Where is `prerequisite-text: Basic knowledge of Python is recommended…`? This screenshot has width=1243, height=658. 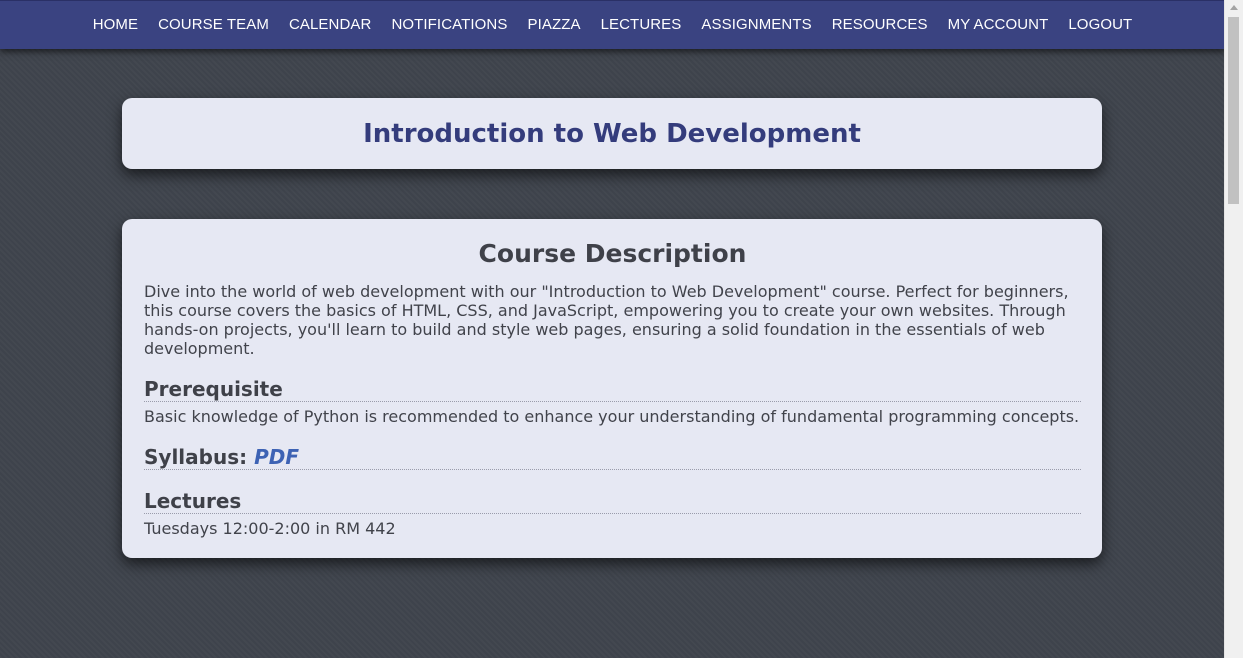
prerequisite-text: Basic knowledge of Python is recommended… is located at coordinates (612, 416).